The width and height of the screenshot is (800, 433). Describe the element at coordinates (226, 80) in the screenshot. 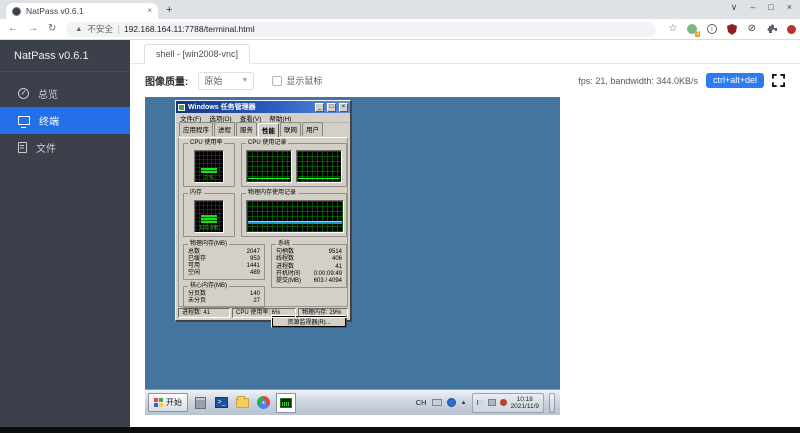

I see `quality-select: 原始 ▼` at that location.